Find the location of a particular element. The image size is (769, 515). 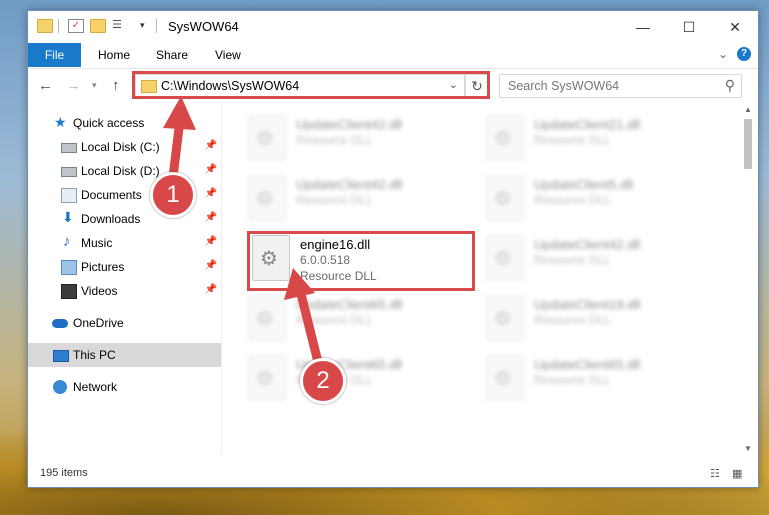

annotation-arrows is located at coordinates (244, 235).